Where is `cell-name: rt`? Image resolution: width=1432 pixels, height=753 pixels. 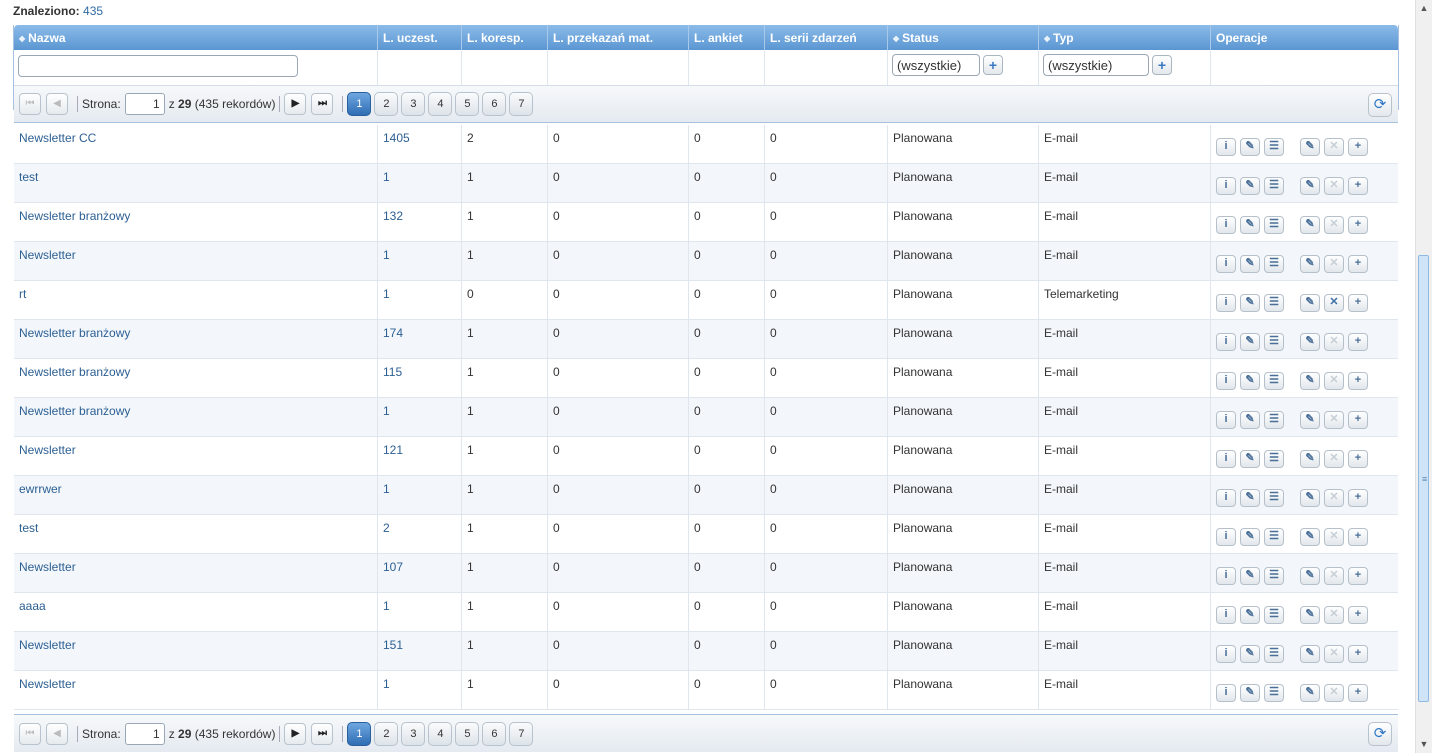
cell-name: rt is located at coordinates (196, 300).